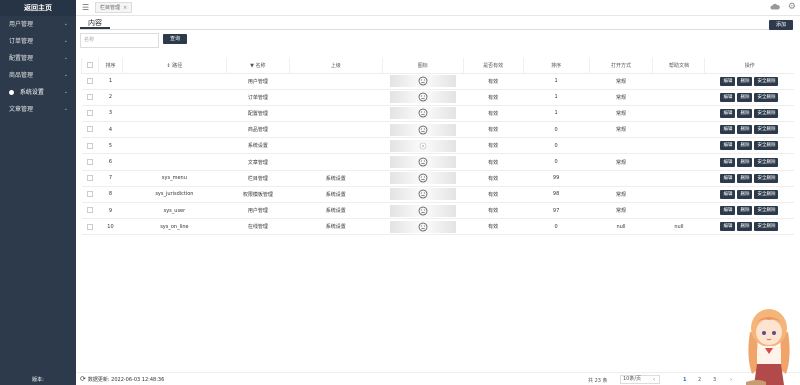 This screenshot has height=385, width=800. Describe the element at coordinates (438, 8) in the screenshot. I see `top-bar: ☰ 栏目管理 × ⚙` at that location.